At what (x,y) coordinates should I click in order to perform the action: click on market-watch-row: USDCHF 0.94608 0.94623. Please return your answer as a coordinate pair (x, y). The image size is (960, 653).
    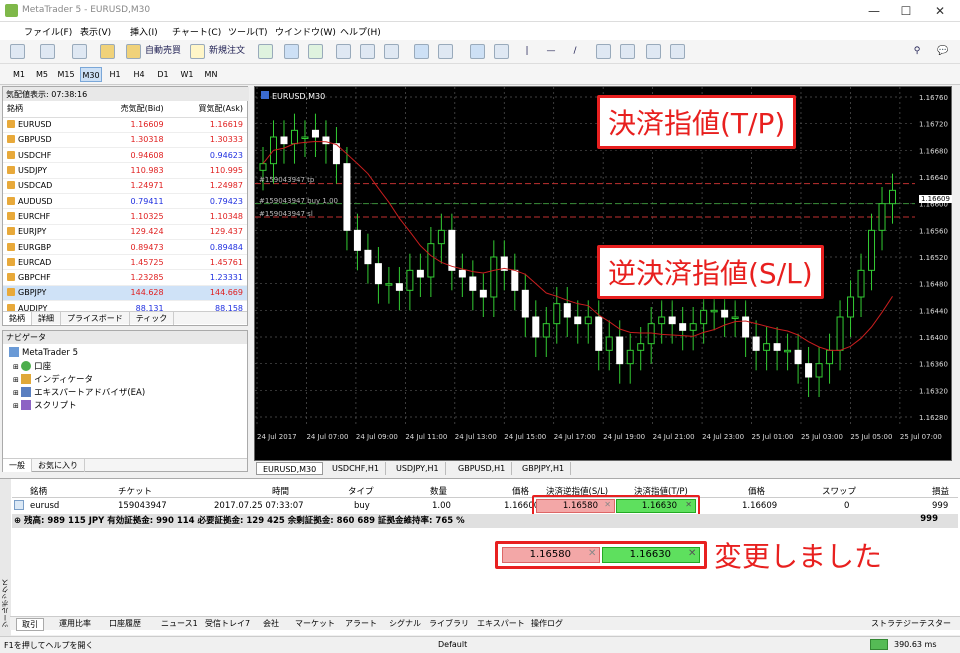
    Looking at the image, I should click on (125, 155).